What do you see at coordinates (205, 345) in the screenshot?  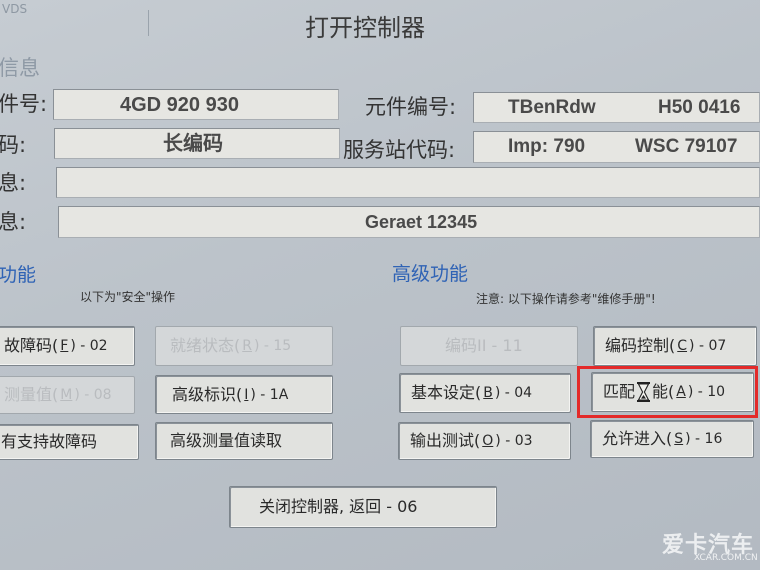 I see `readiness-label: 就绪状态(` at bounding box center [205, 345].